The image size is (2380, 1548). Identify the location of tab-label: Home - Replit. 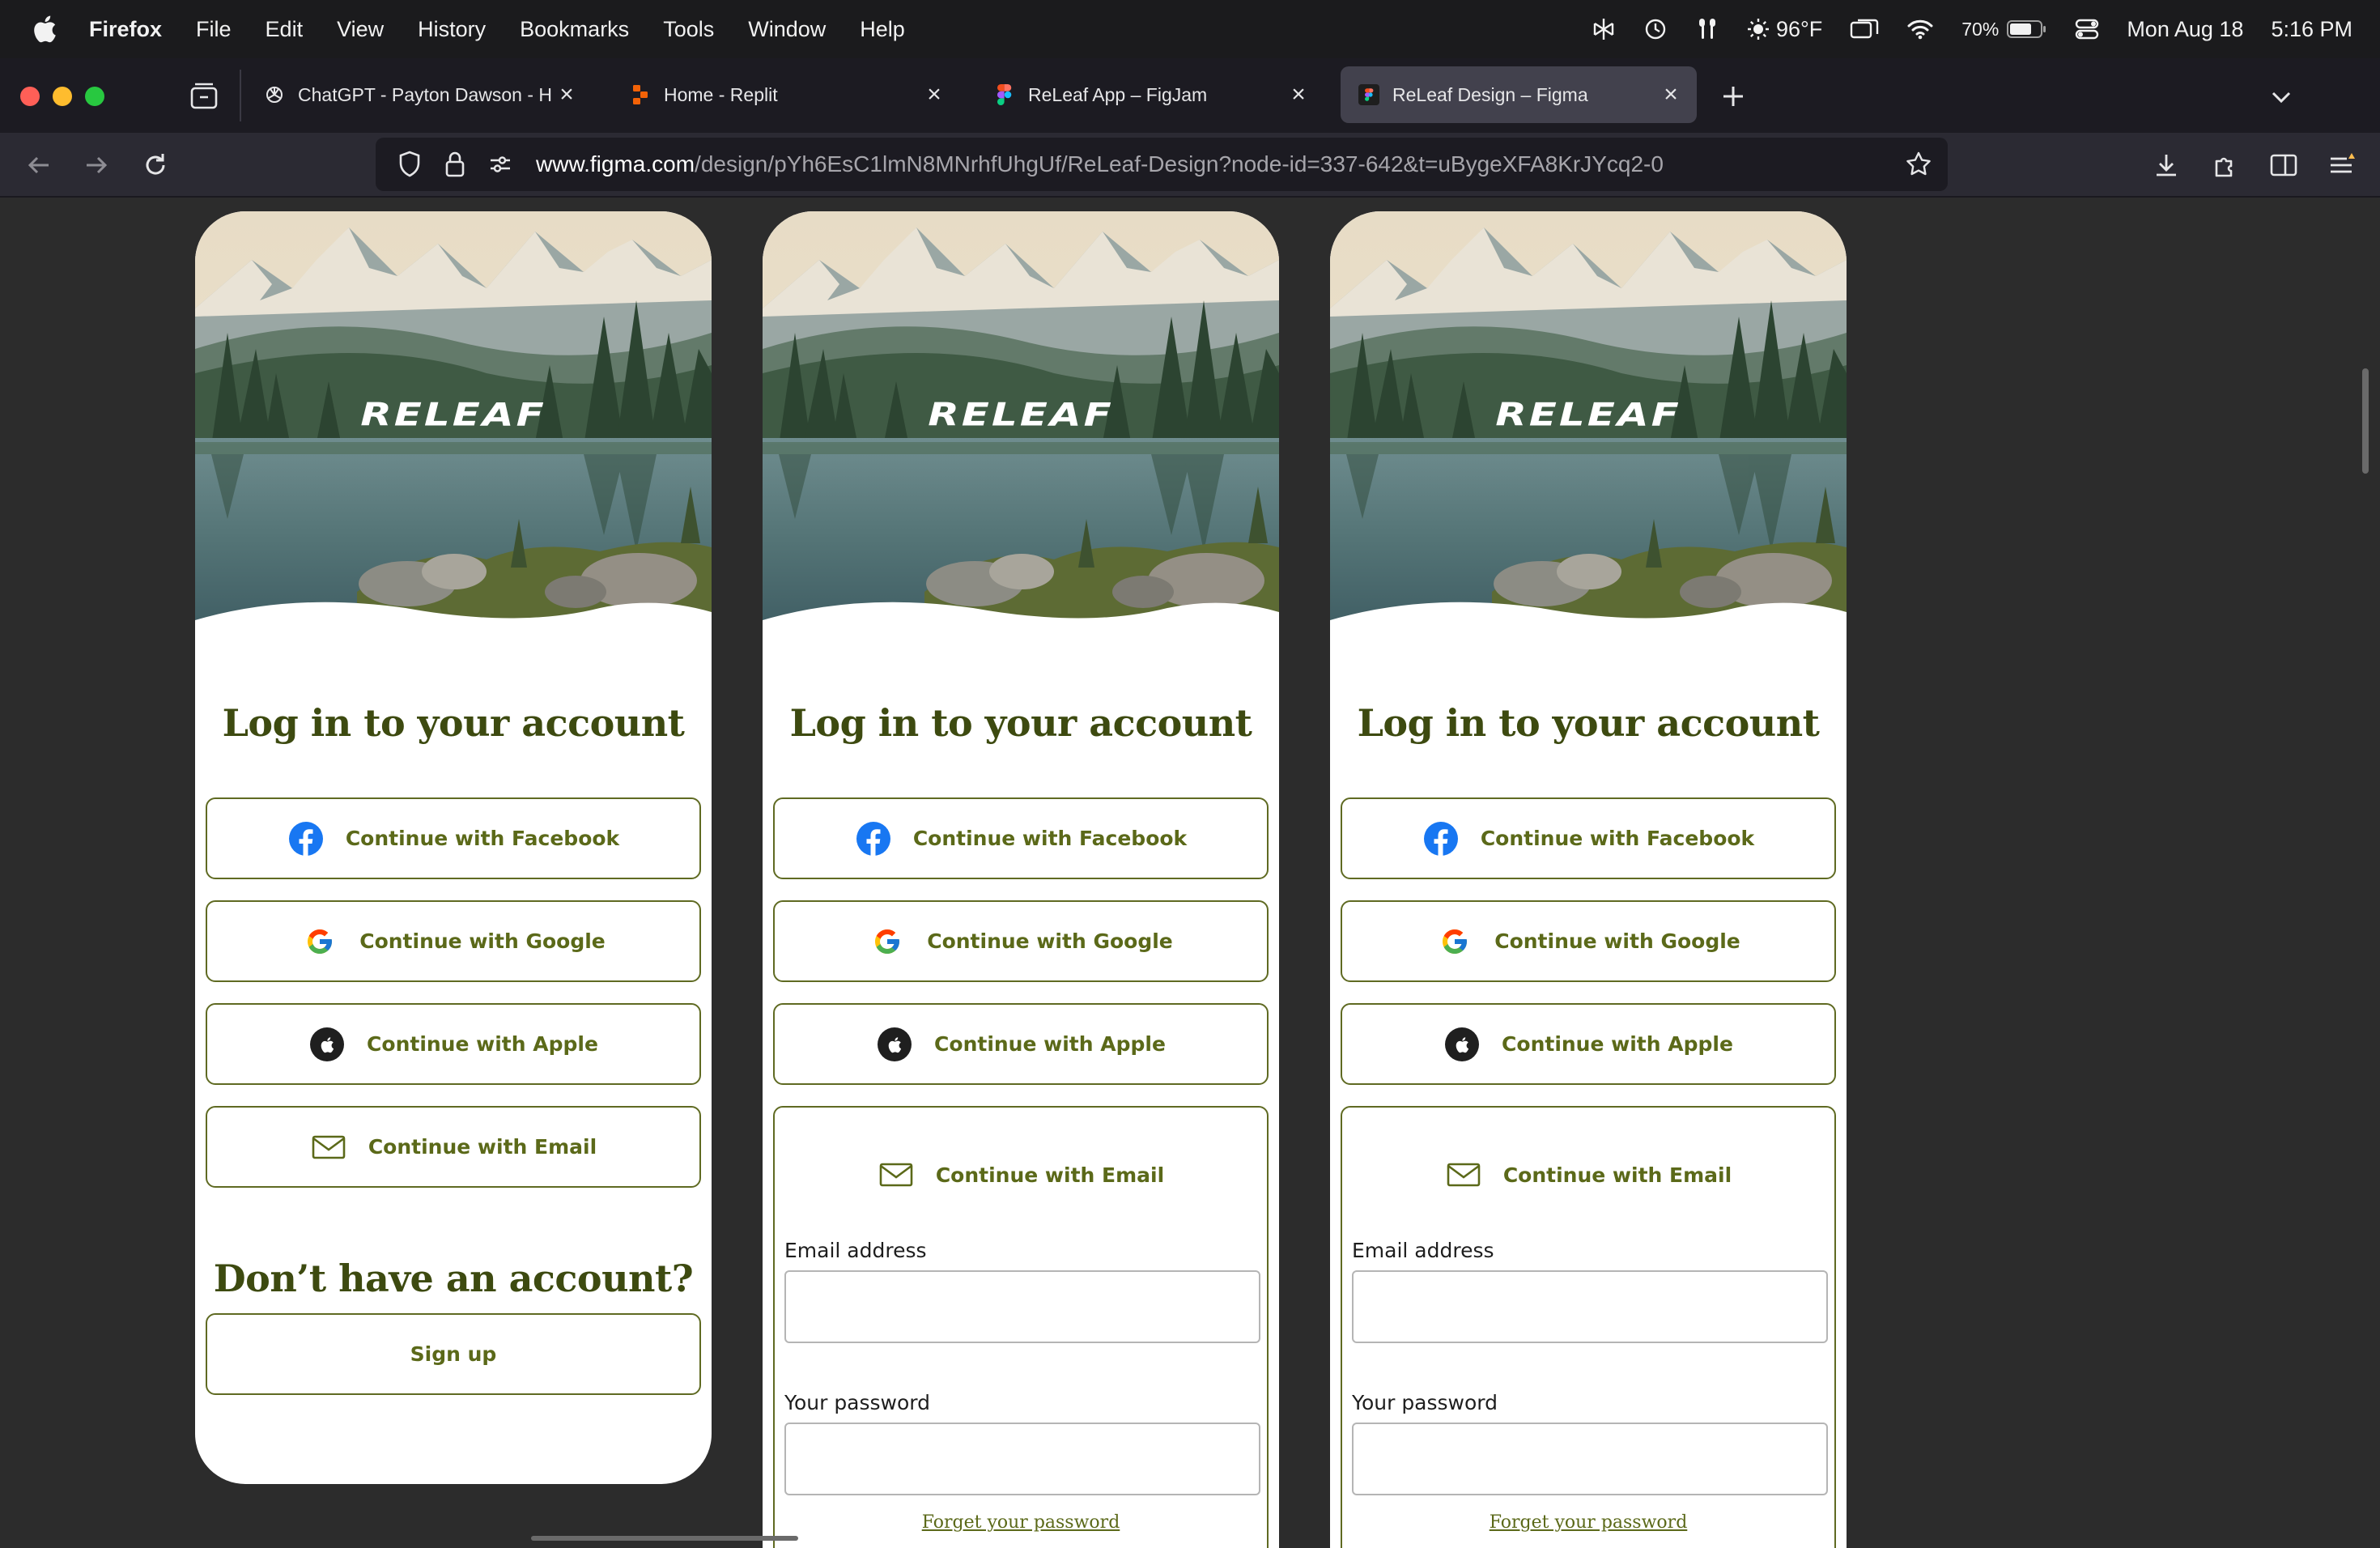
(721, 94).